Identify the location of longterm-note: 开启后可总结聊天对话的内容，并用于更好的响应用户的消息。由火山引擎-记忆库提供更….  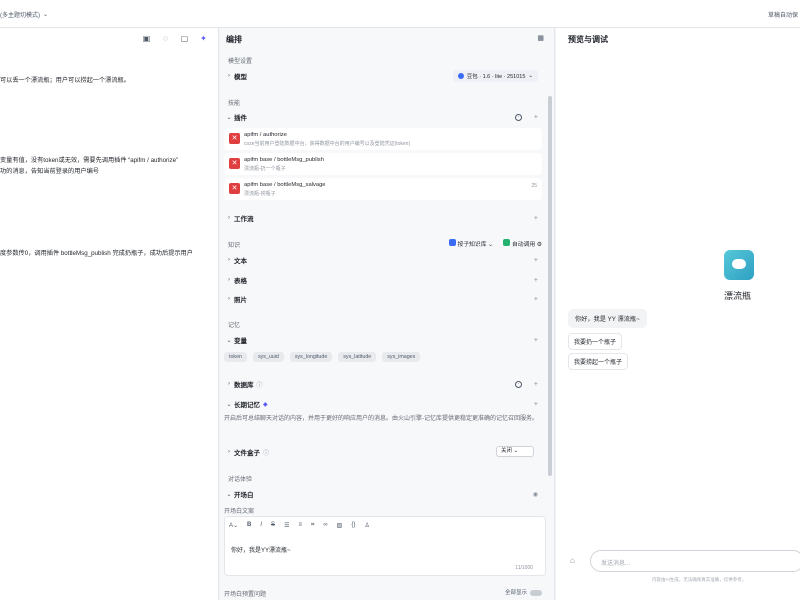
(381, 419).